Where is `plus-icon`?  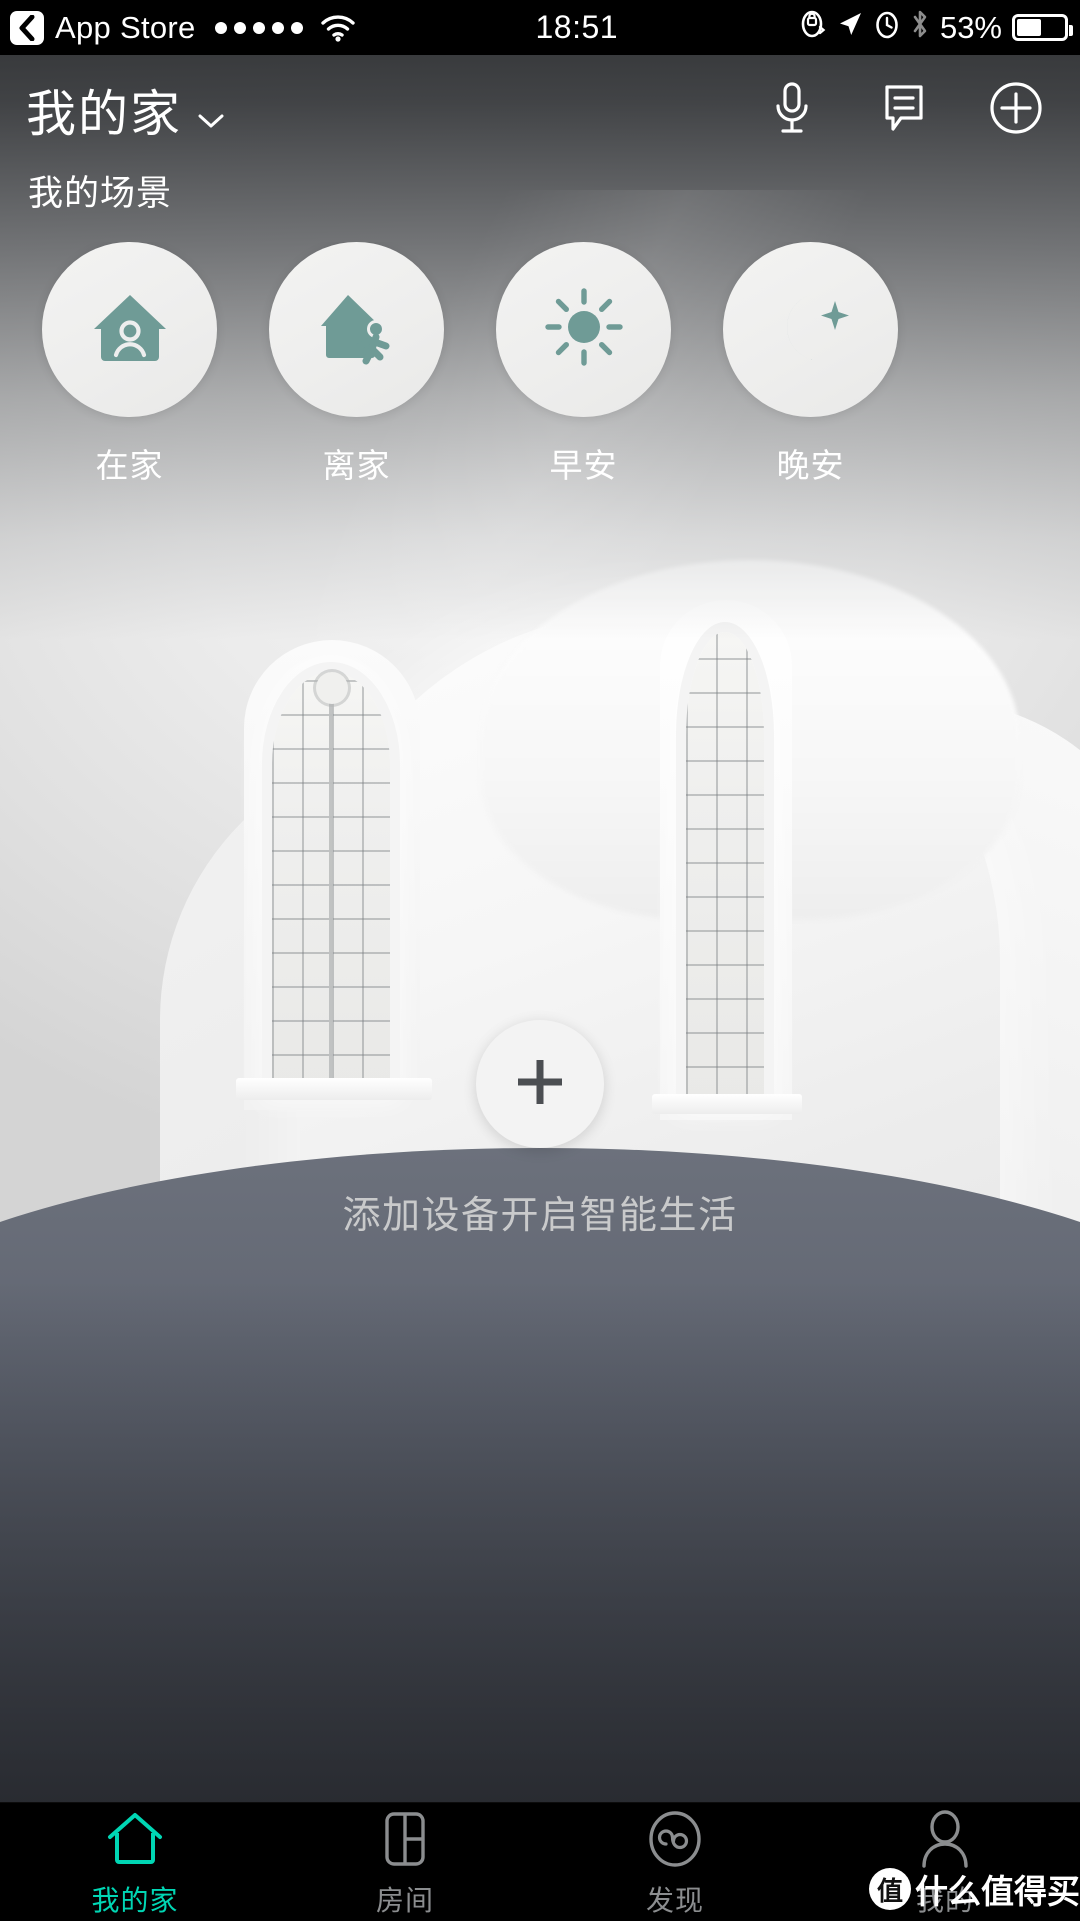
plus-icon is located at coordinates (540, 1084).